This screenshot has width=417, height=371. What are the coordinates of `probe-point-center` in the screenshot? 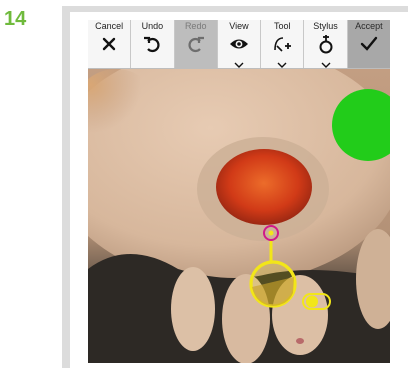 It's located at (271, 233).